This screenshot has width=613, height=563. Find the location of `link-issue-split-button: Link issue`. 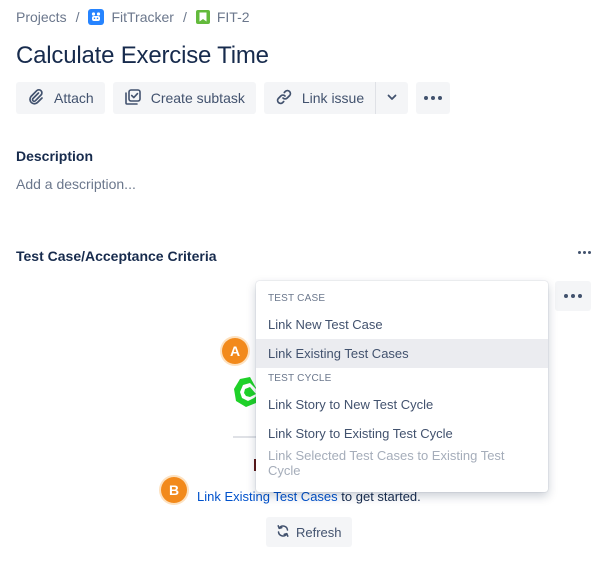

link-issue-split-button: Link issue is located at coordinates (336, 98).